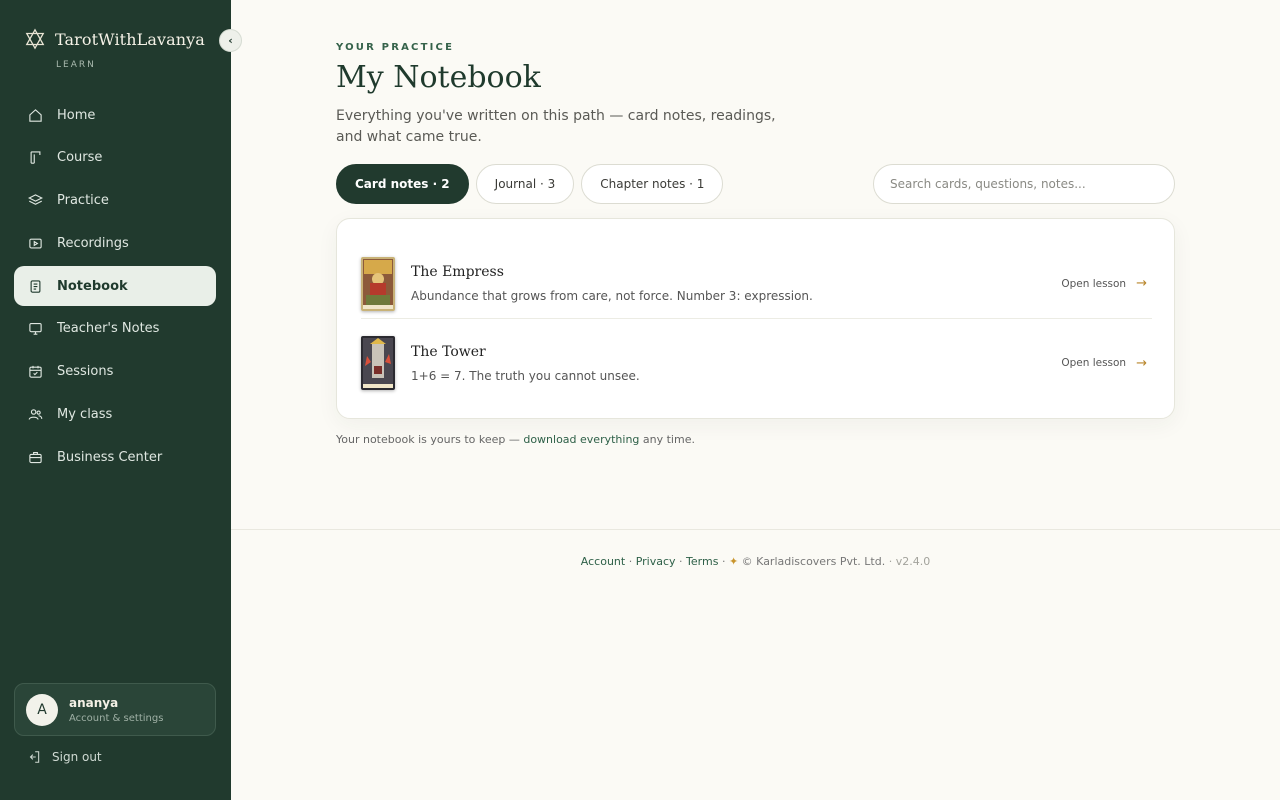  I want to click on brand-subtitle: LEARN, so click(76, 65).